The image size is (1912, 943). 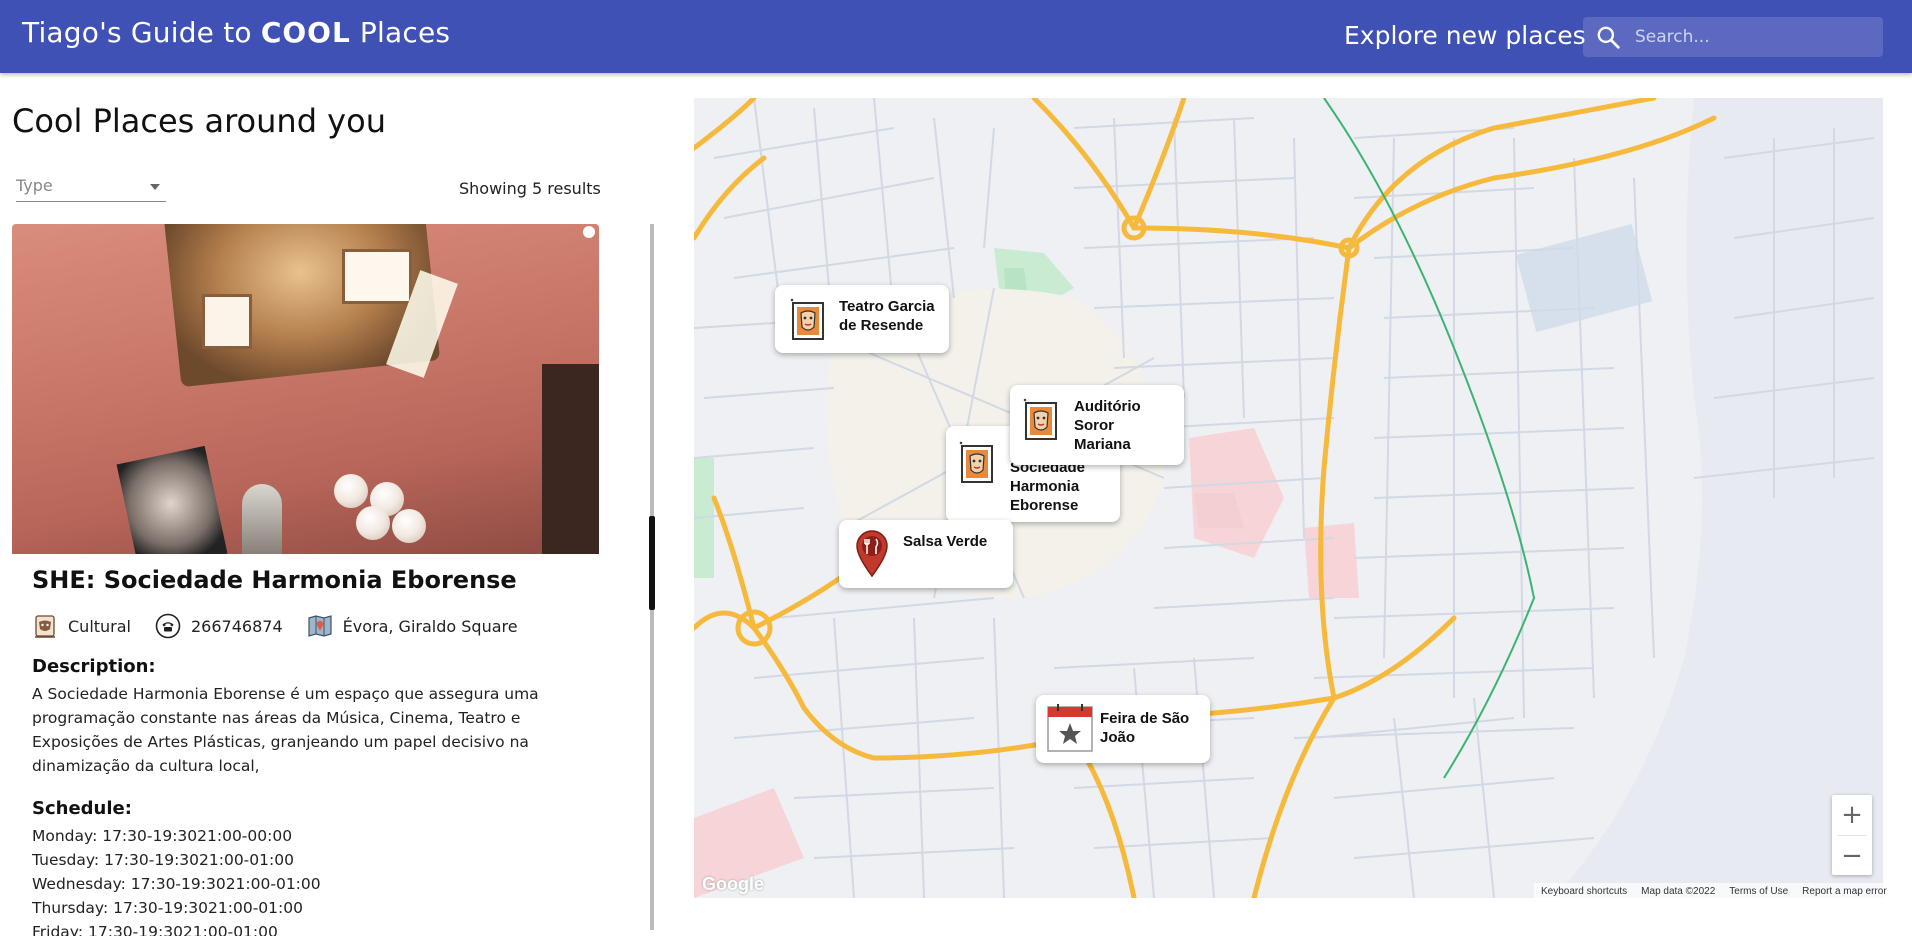 What do you see at coordinates (1758, 891) in the screenshot?
I see `terms-of-use-link: Terms of Use` at bounding box center [1758, 891].